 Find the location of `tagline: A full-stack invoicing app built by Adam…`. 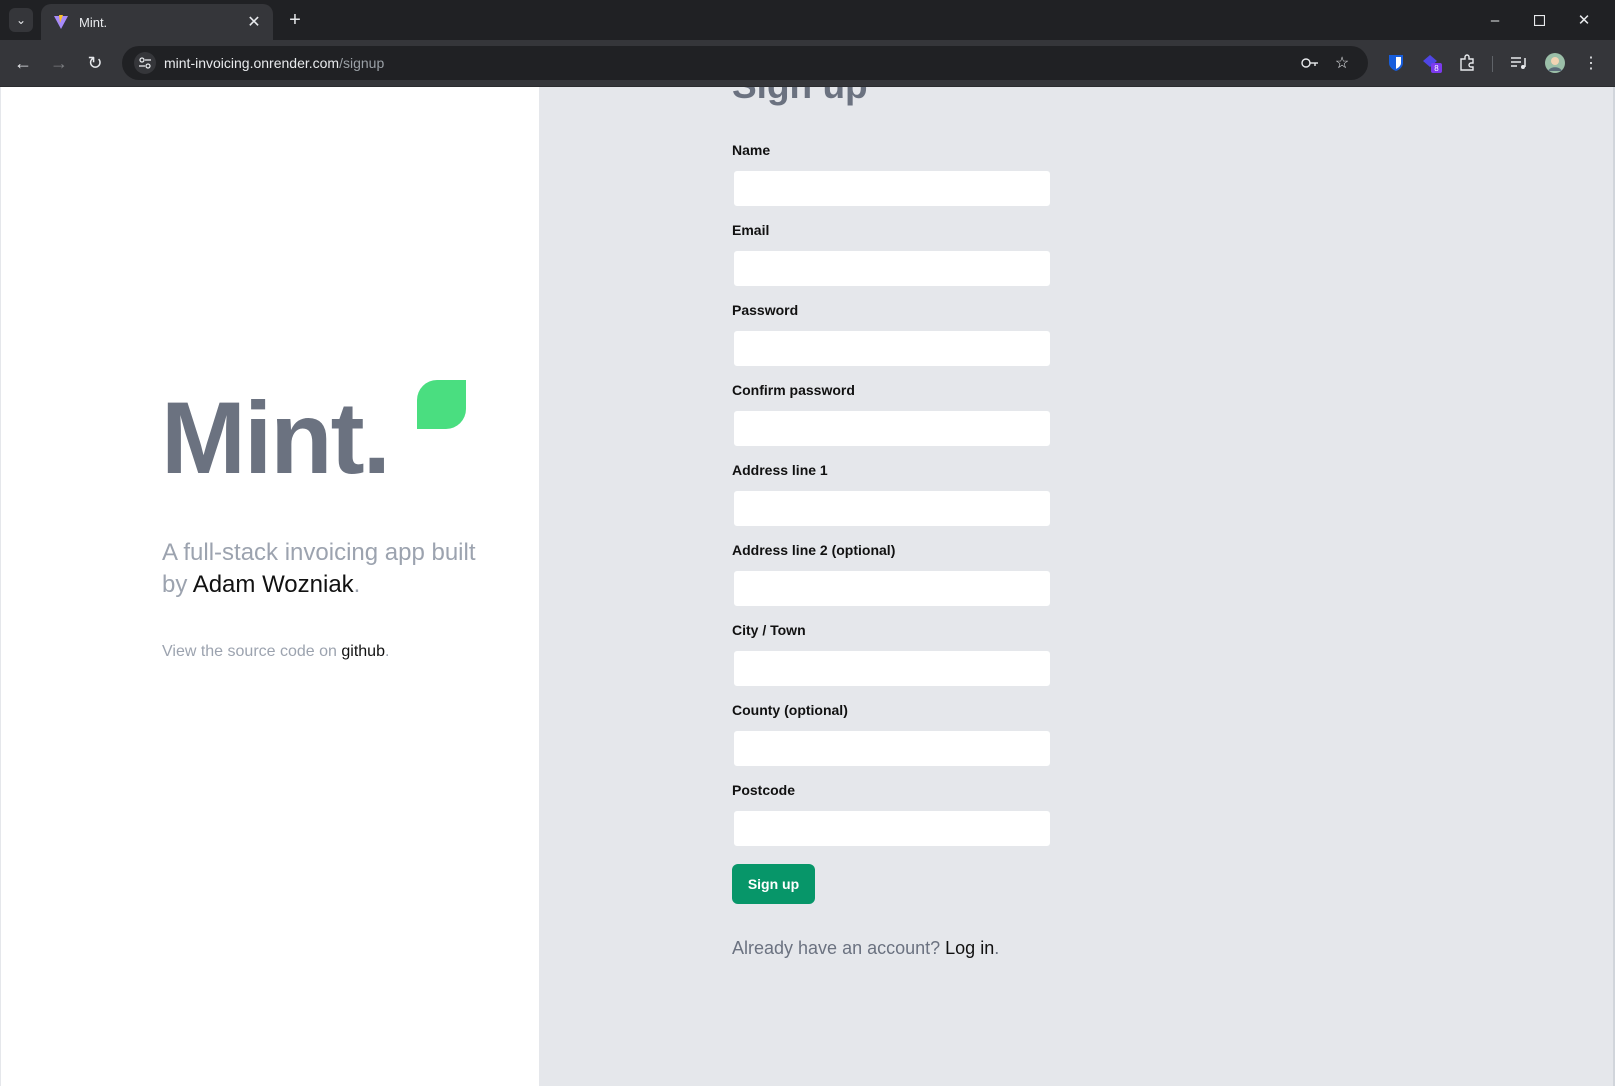

tagline: A full-stack invoicing app built by Adam… is located at coordinates (332, 569).